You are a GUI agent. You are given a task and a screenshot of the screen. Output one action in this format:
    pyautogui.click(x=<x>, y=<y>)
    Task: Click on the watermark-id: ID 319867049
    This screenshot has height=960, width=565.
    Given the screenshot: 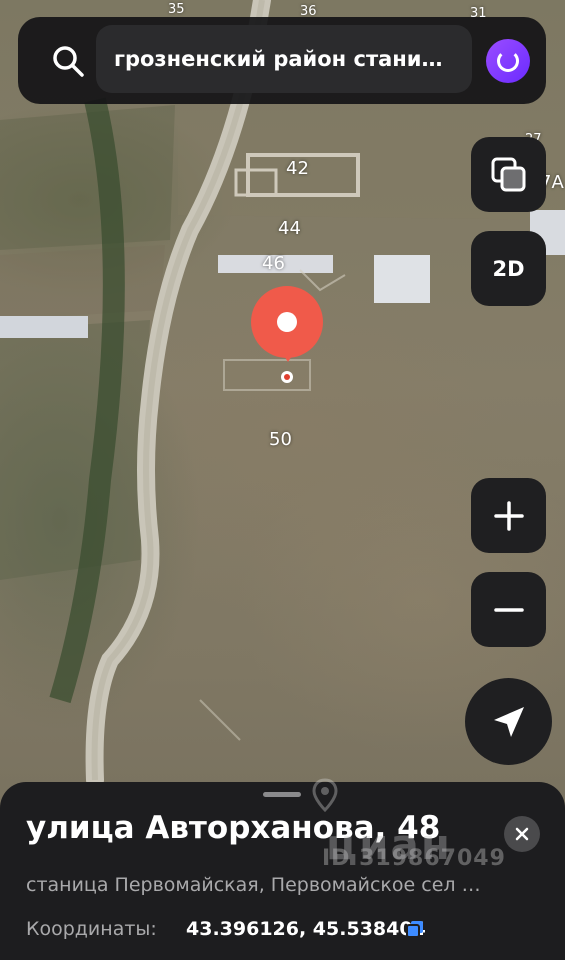 What is the action you would take?
    pyautogui.click(x=414, y=858)
    